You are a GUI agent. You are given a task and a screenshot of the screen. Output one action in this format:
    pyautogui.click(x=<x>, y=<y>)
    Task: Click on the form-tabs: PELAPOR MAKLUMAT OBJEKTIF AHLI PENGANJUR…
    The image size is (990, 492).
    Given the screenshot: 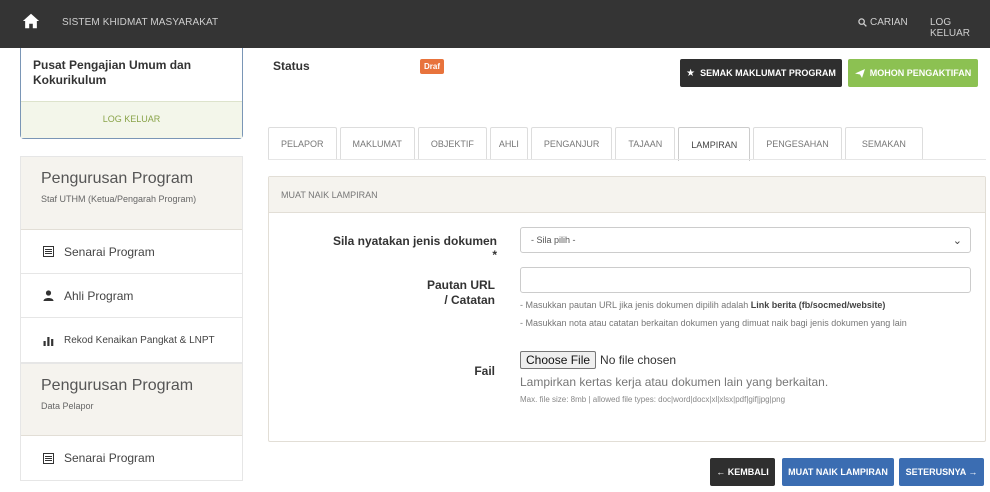 What is the action you would take?
    pyautogui.click(x=597, y=144)
    